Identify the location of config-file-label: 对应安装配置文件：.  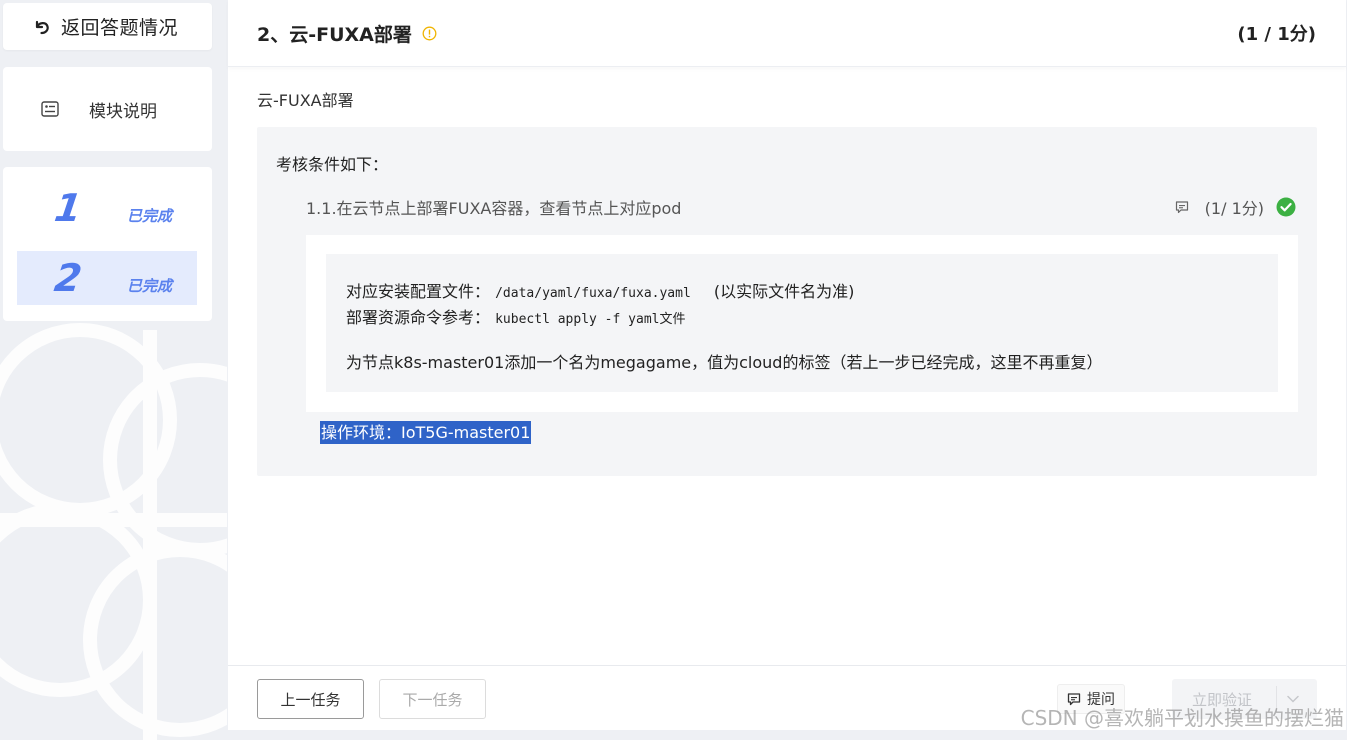
(418, 291).